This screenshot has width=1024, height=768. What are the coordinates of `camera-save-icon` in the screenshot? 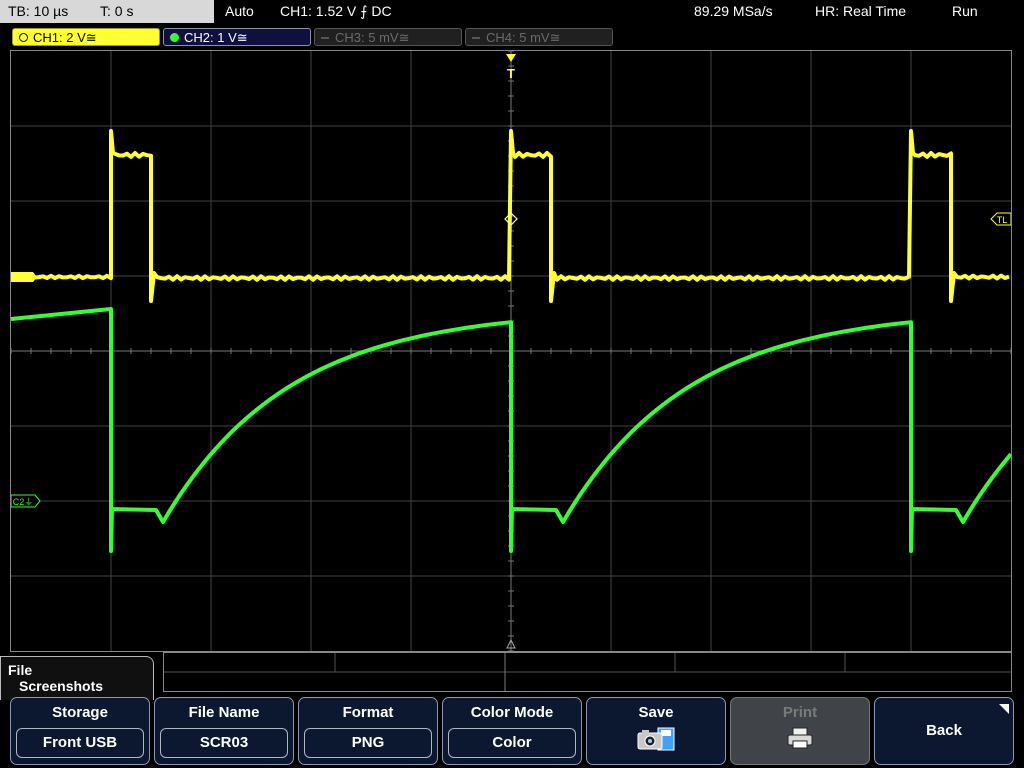 It's located at (656, 741).